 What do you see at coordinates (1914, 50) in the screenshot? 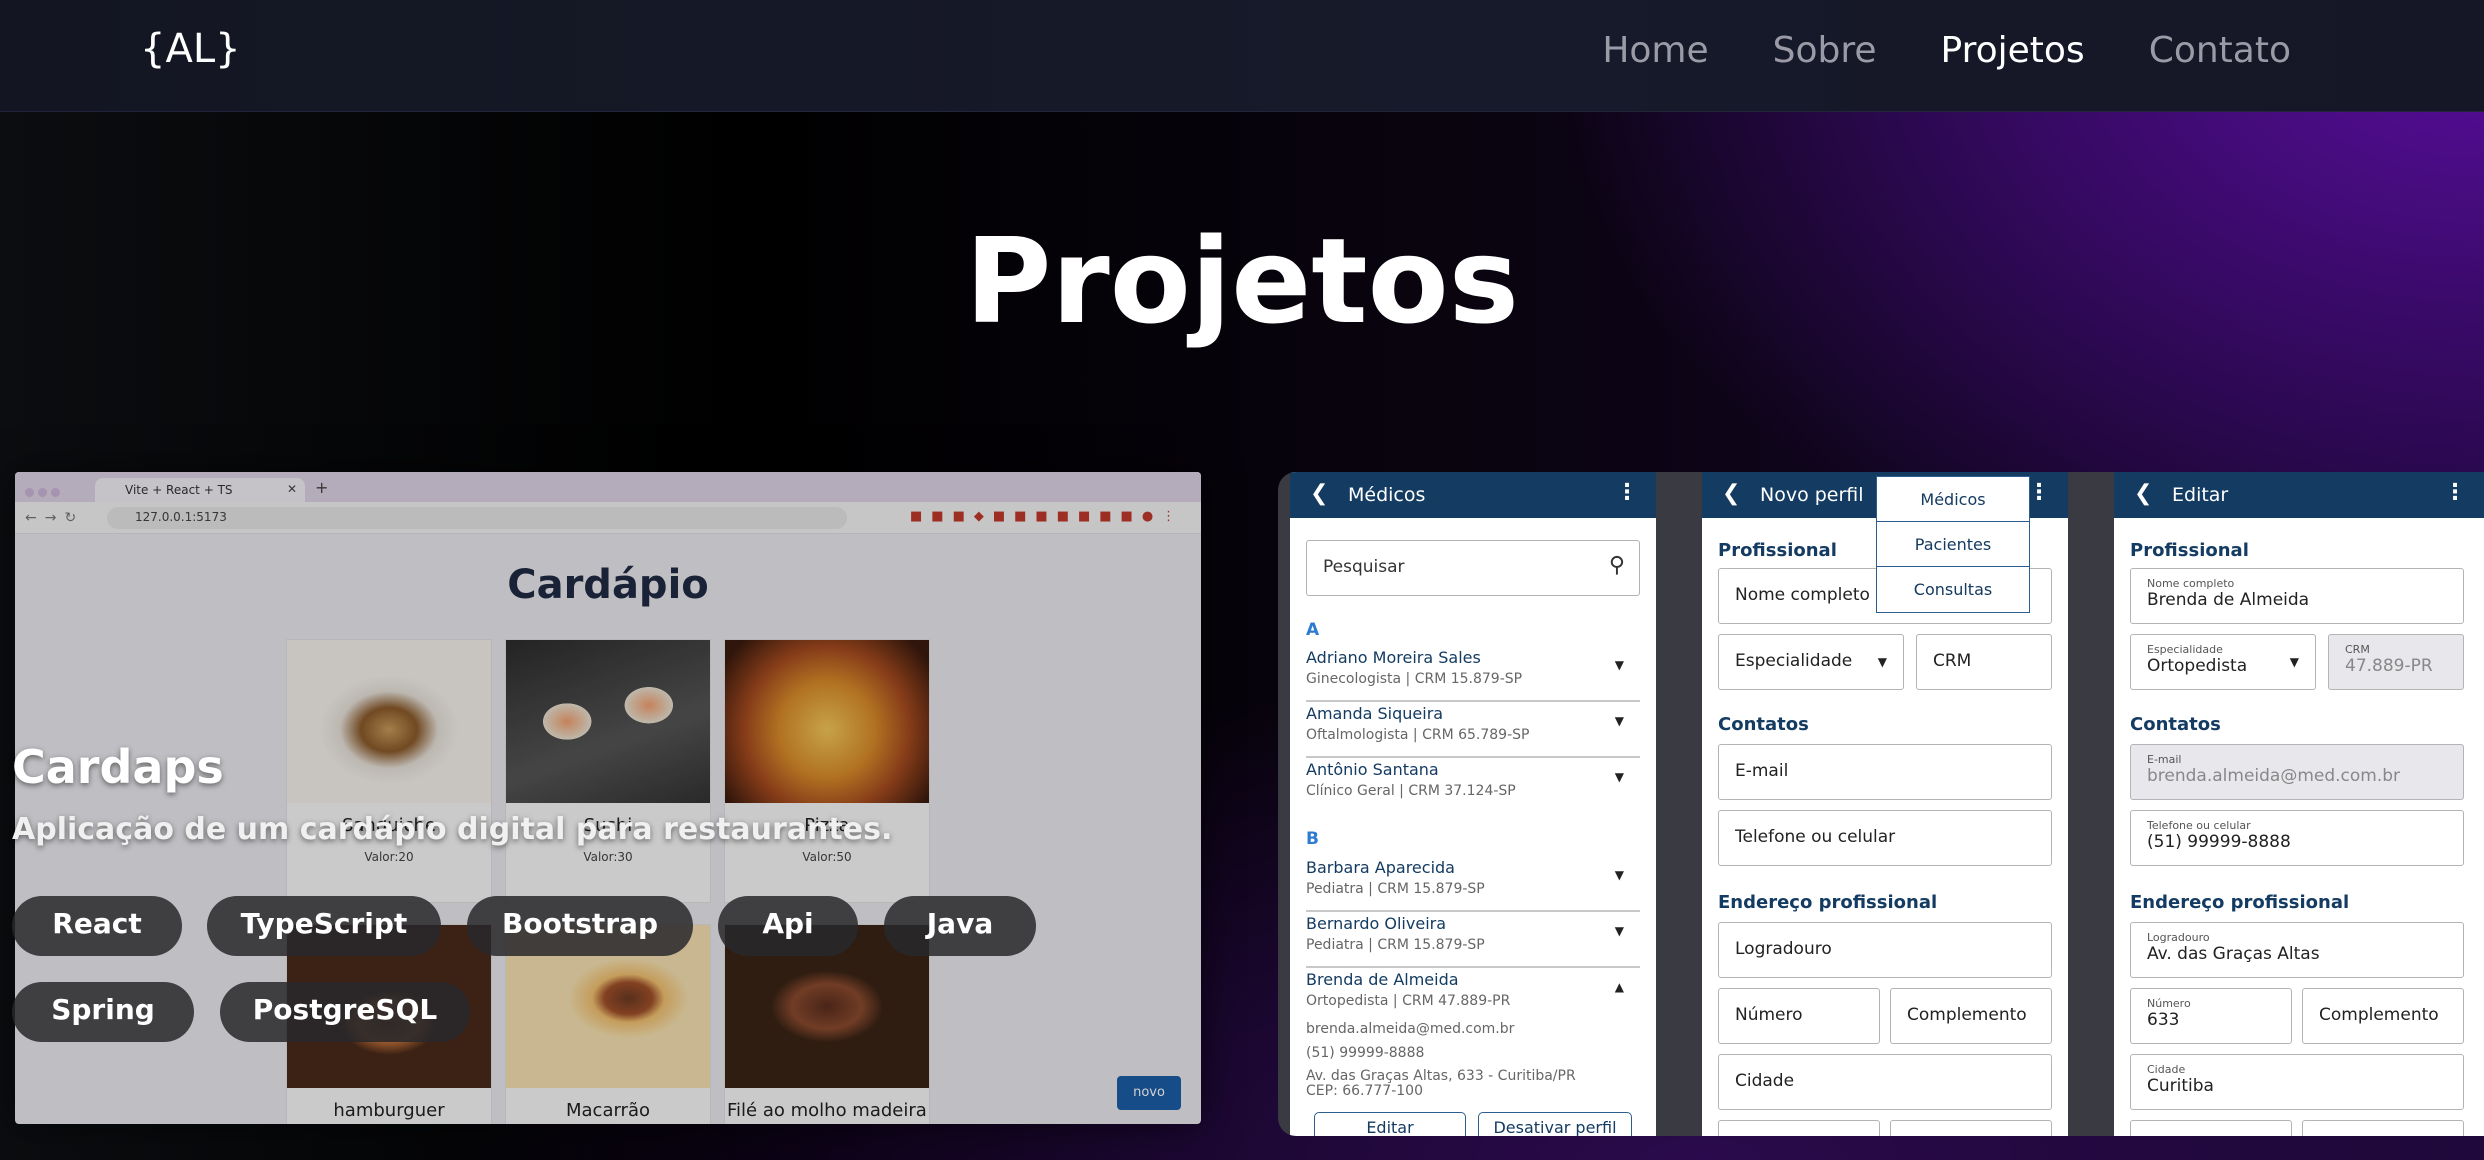
I see `nav-links: Home Sobre Projetos Contato` at bounding box center [1914, 50].